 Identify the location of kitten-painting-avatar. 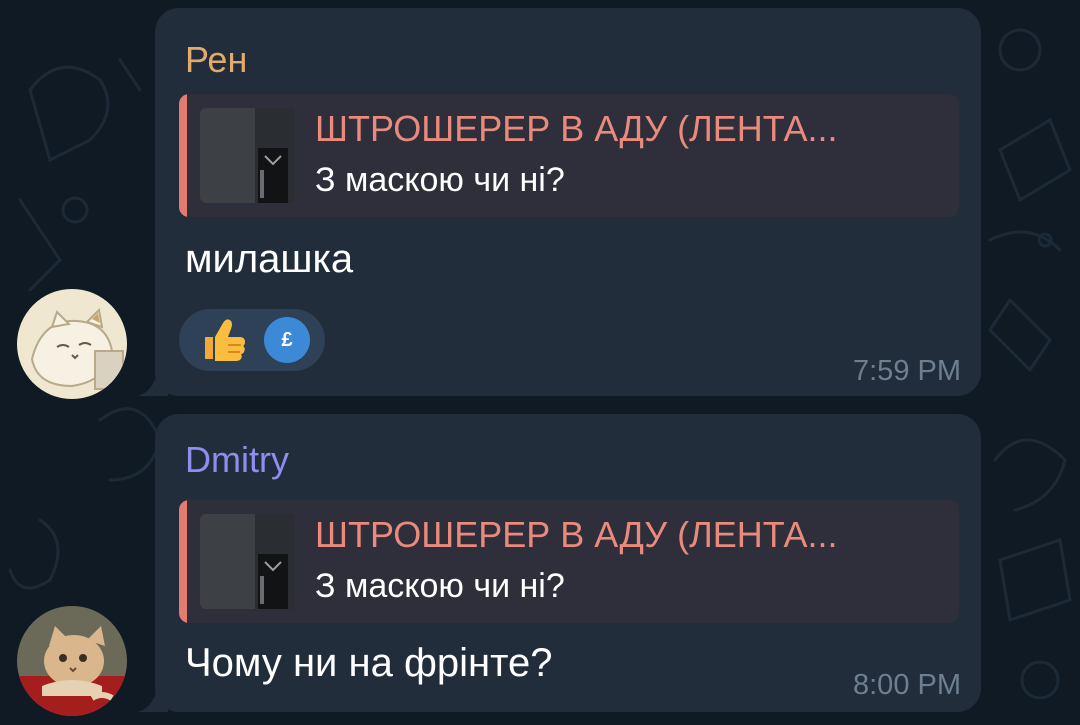
(72, 661).